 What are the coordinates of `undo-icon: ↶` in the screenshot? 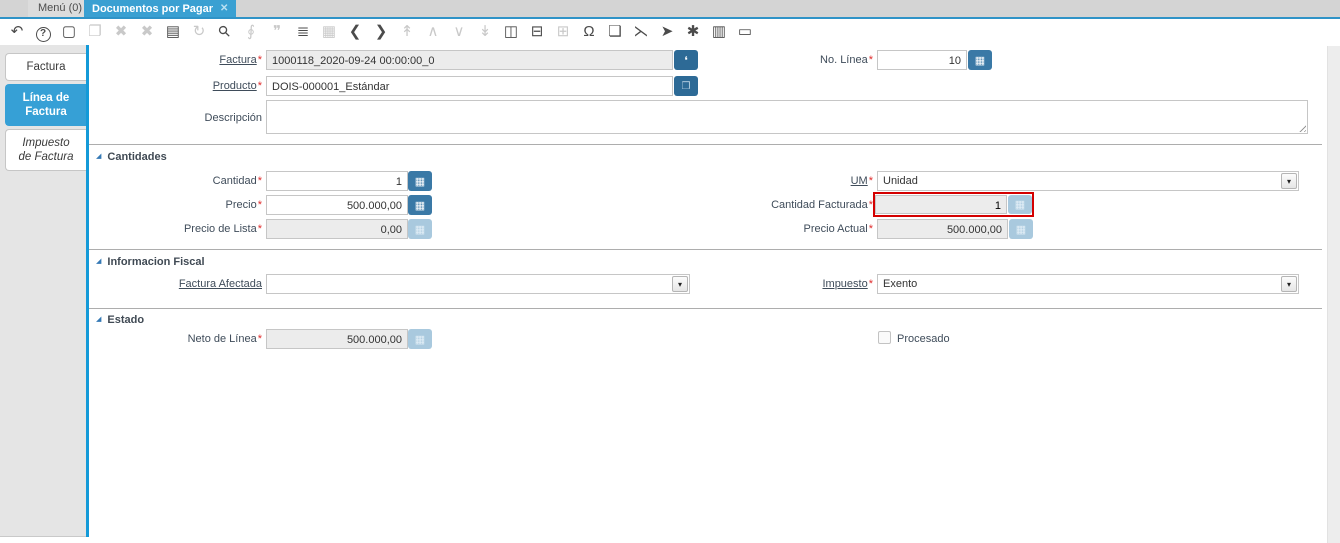 It's located at (17, 32).